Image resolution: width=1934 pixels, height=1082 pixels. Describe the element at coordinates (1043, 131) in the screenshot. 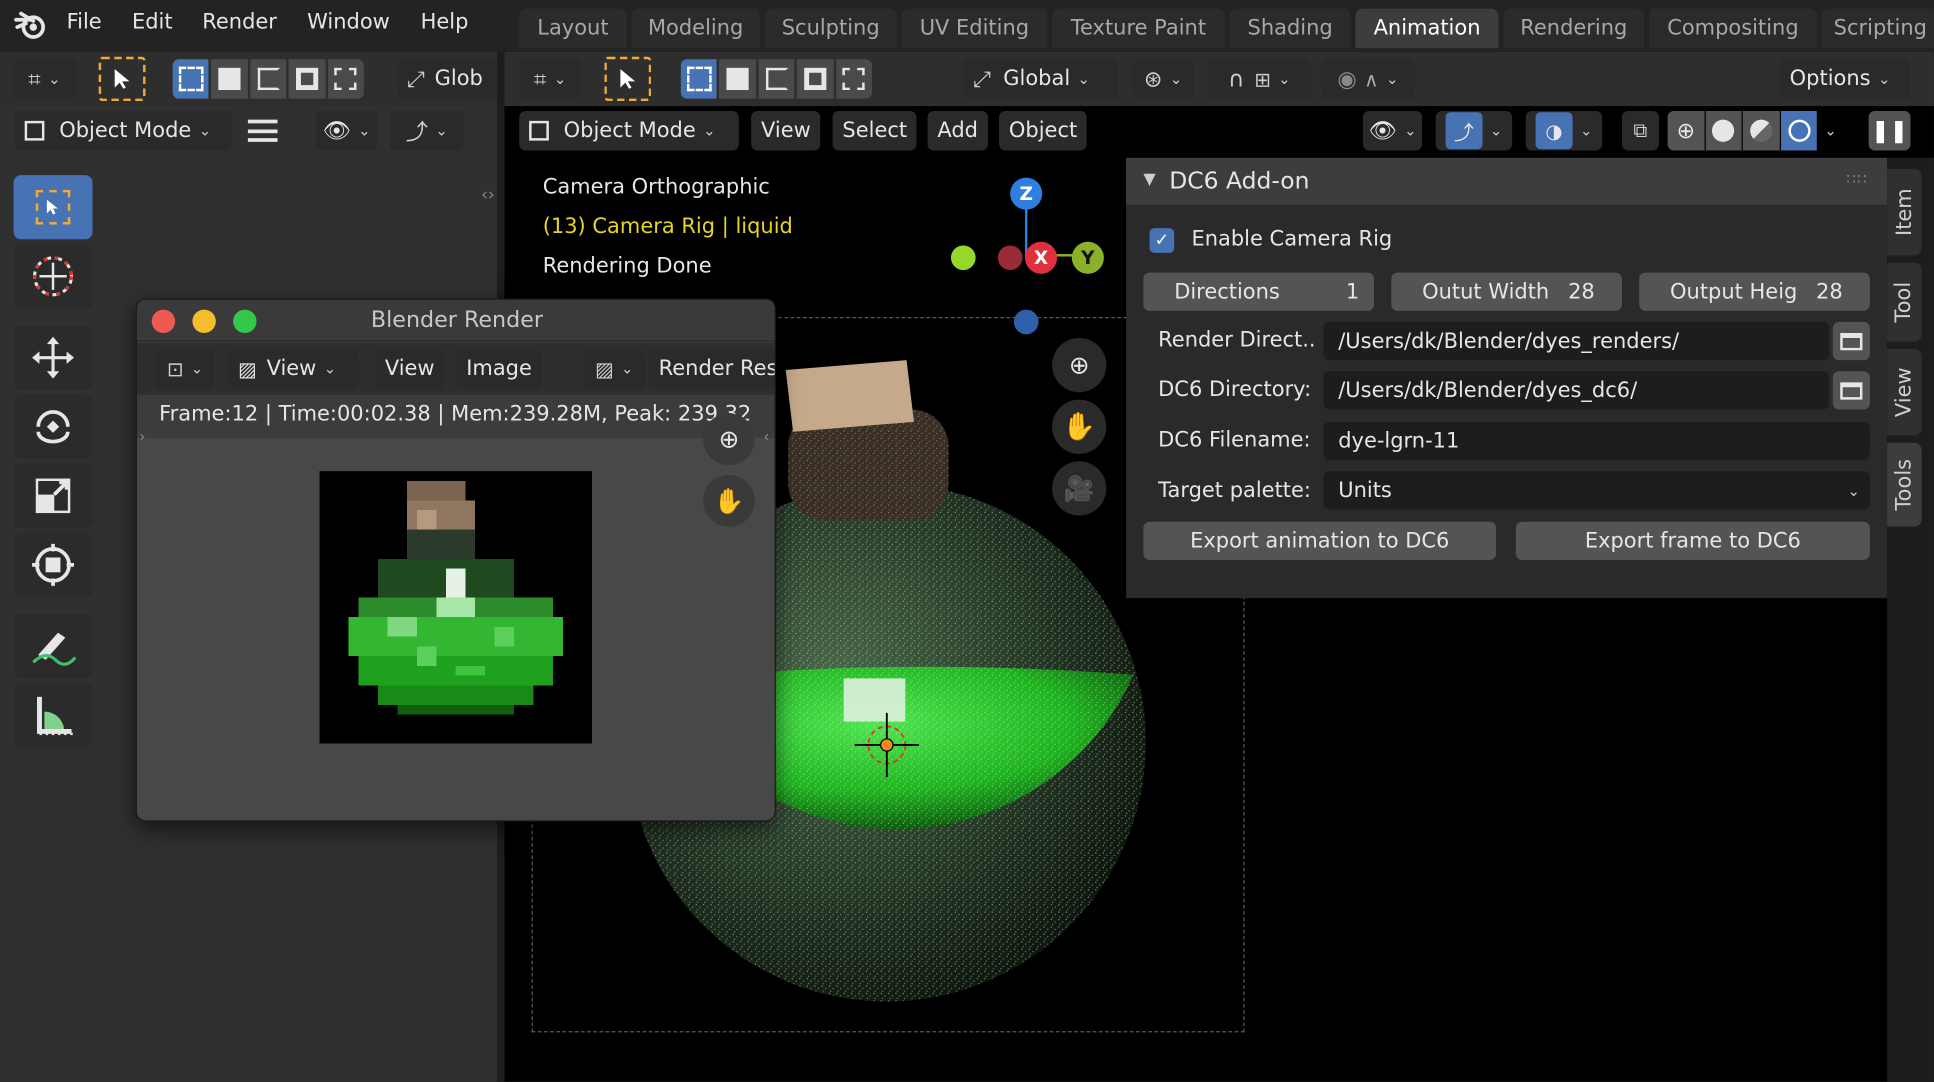

I see `menu-object: Object` at that location.